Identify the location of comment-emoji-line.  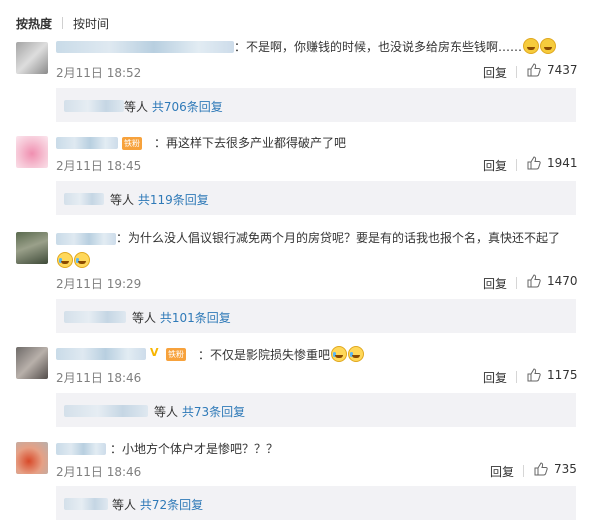
(73, 260).